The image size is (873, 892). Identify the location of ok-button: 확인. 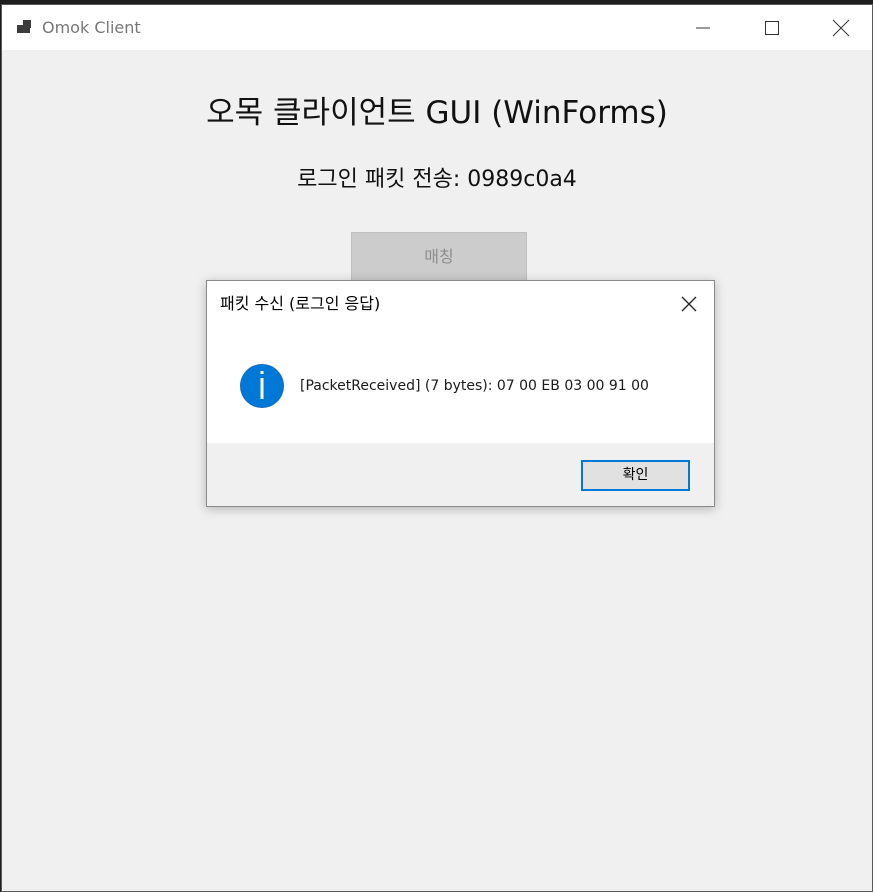
(635, 475).